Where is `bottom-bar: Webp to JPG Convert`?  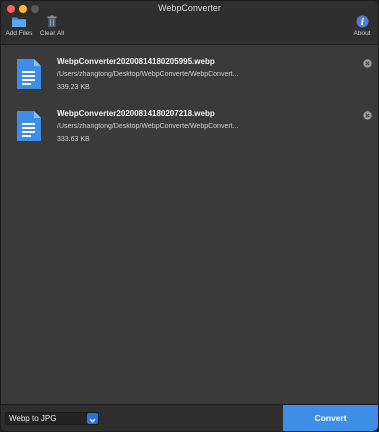
bottom-bar: Webp to JPG Convert is located at coordinates (189, 417).